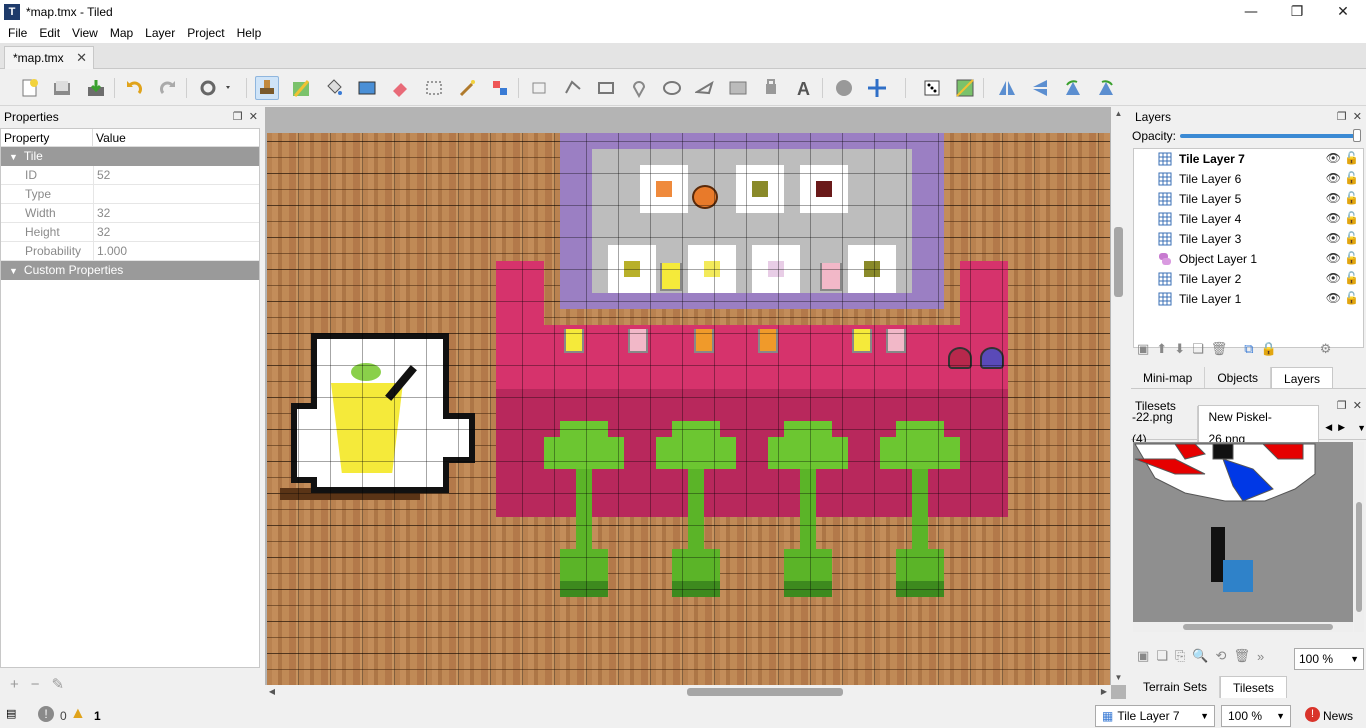 The image size is (1366, 728). I want to click on close-dock-icon: ✕, so click(1357, 405).